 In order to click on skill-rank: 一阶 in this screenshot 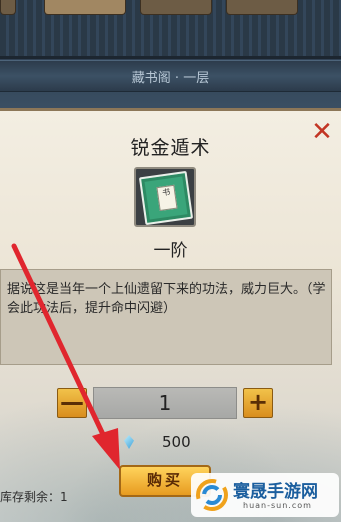, I will do `click(170, 251)`.